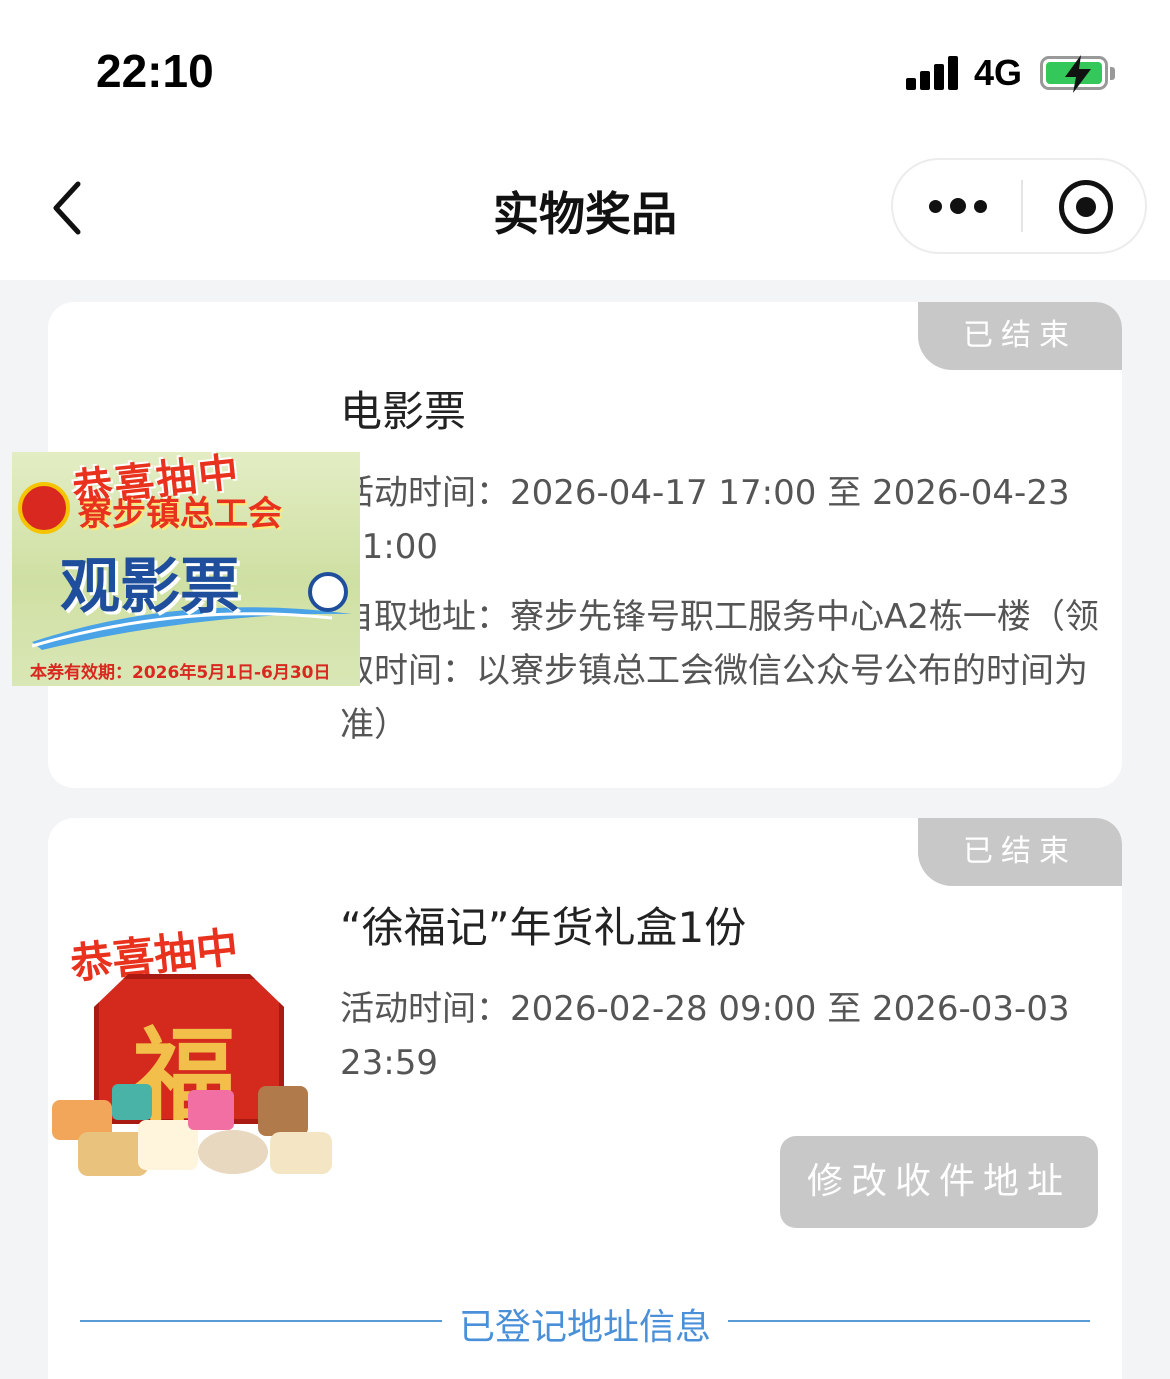  What do you see at coordinates (193, 1130) in the screenshot?
I see `candy-pile` at bounding box center [193, 1130].